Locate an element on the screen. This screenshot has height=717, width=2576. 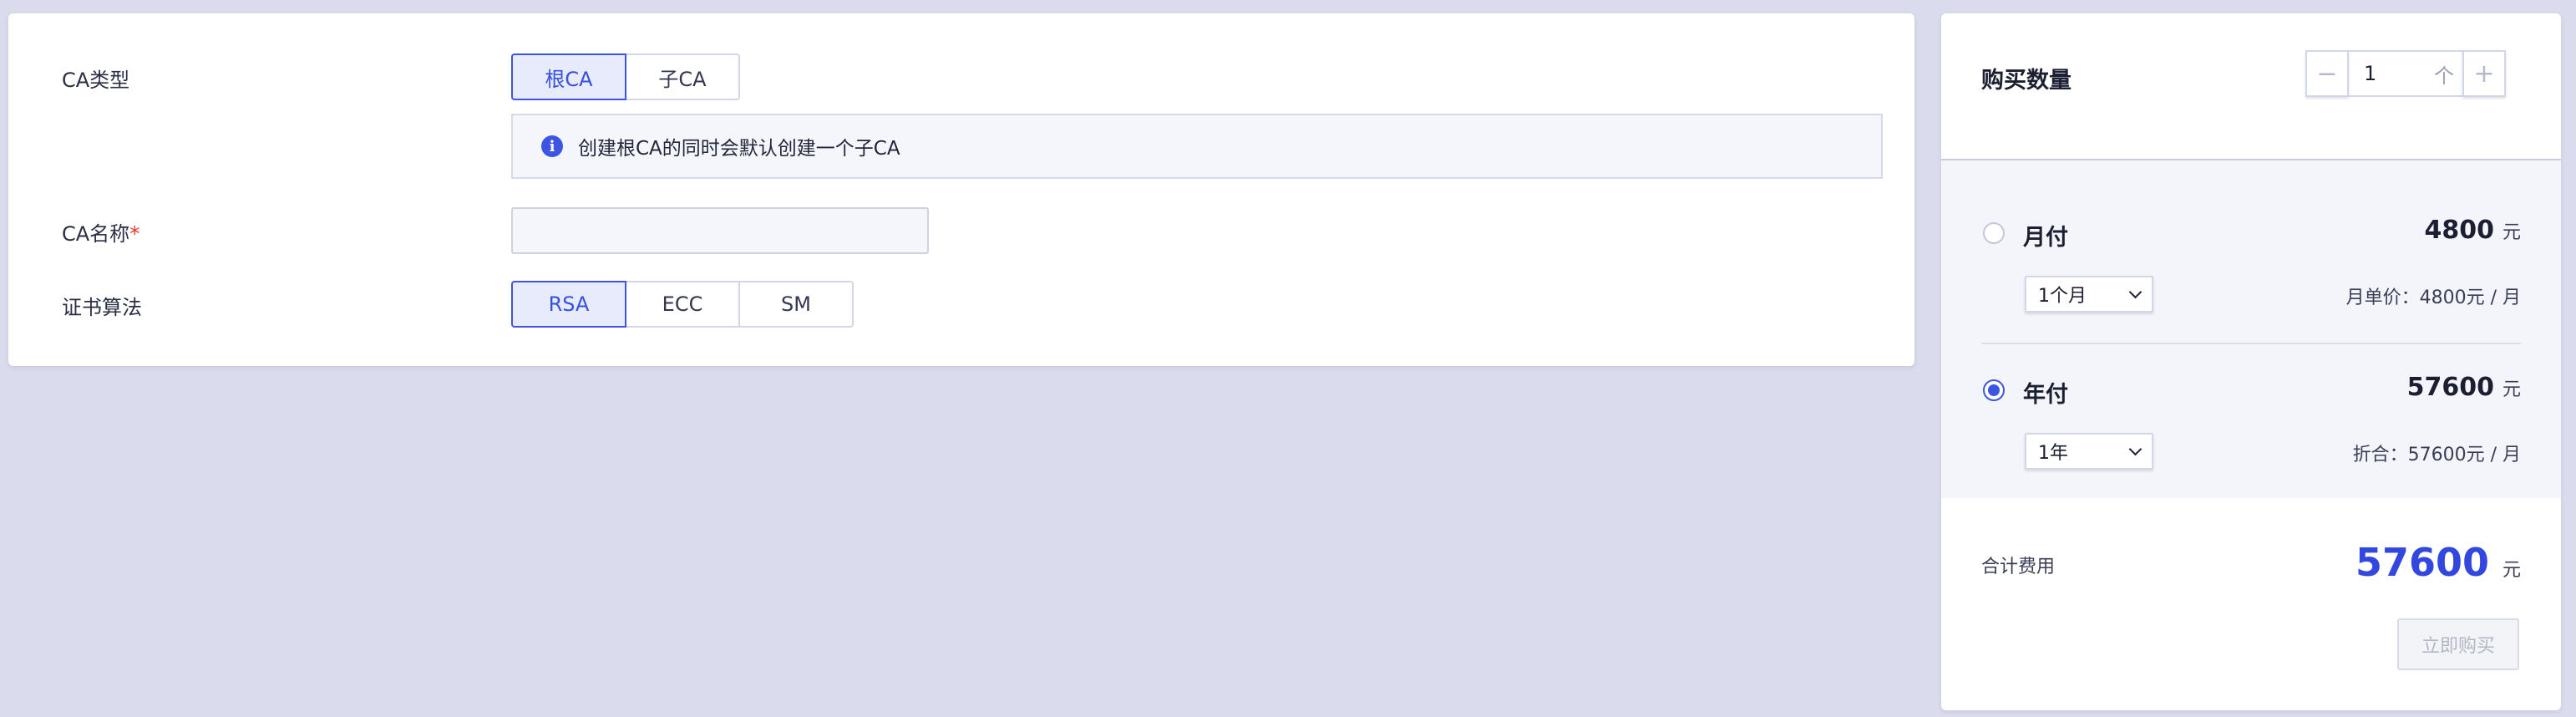
ca-type-label: CA类型 is located at coordinates (96, 80).